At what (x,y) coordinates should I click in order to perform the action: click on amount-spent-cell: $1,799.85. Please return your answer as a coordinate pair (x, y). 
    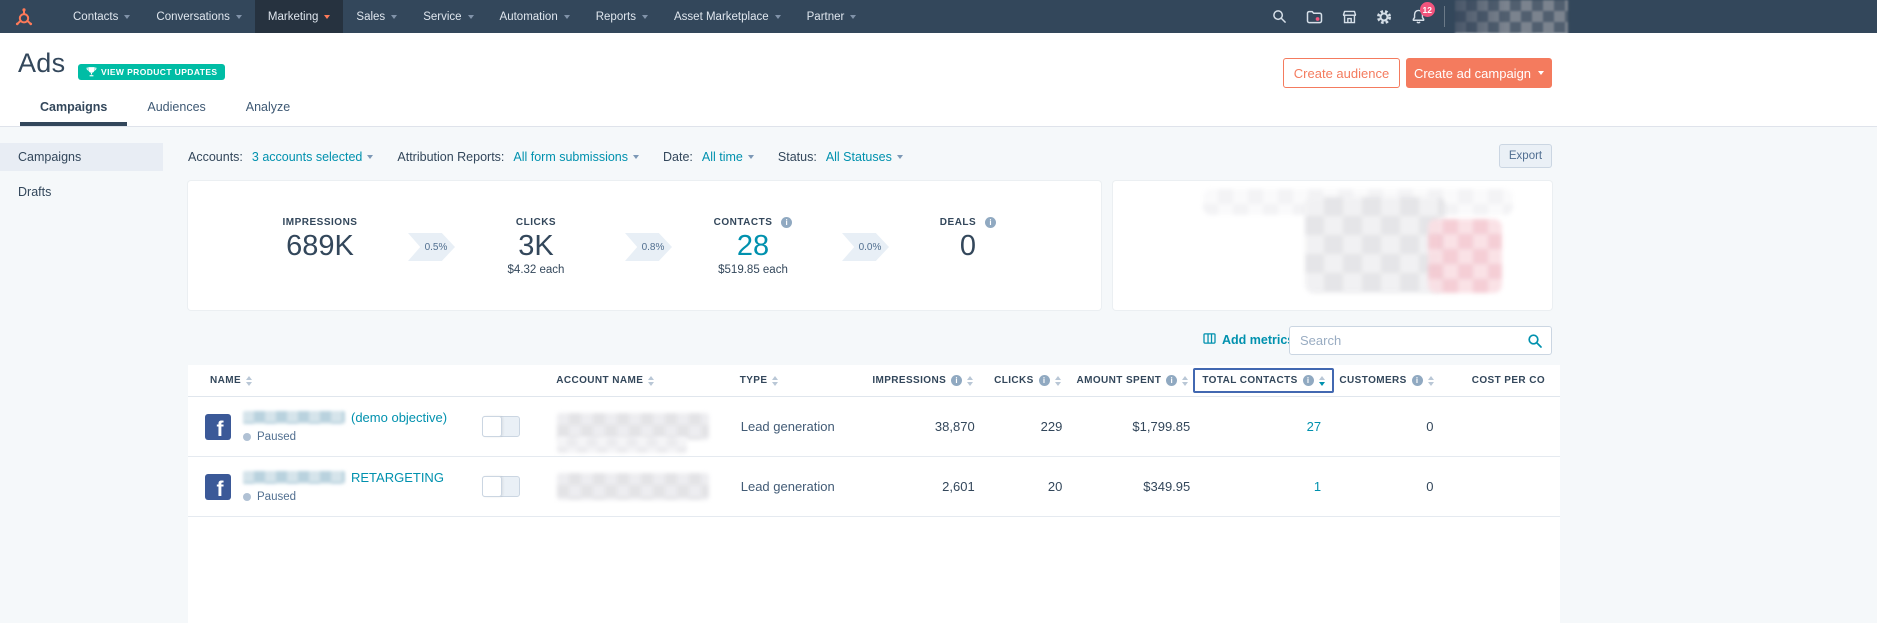
    Looking at the image, I should click on (1161, 426).